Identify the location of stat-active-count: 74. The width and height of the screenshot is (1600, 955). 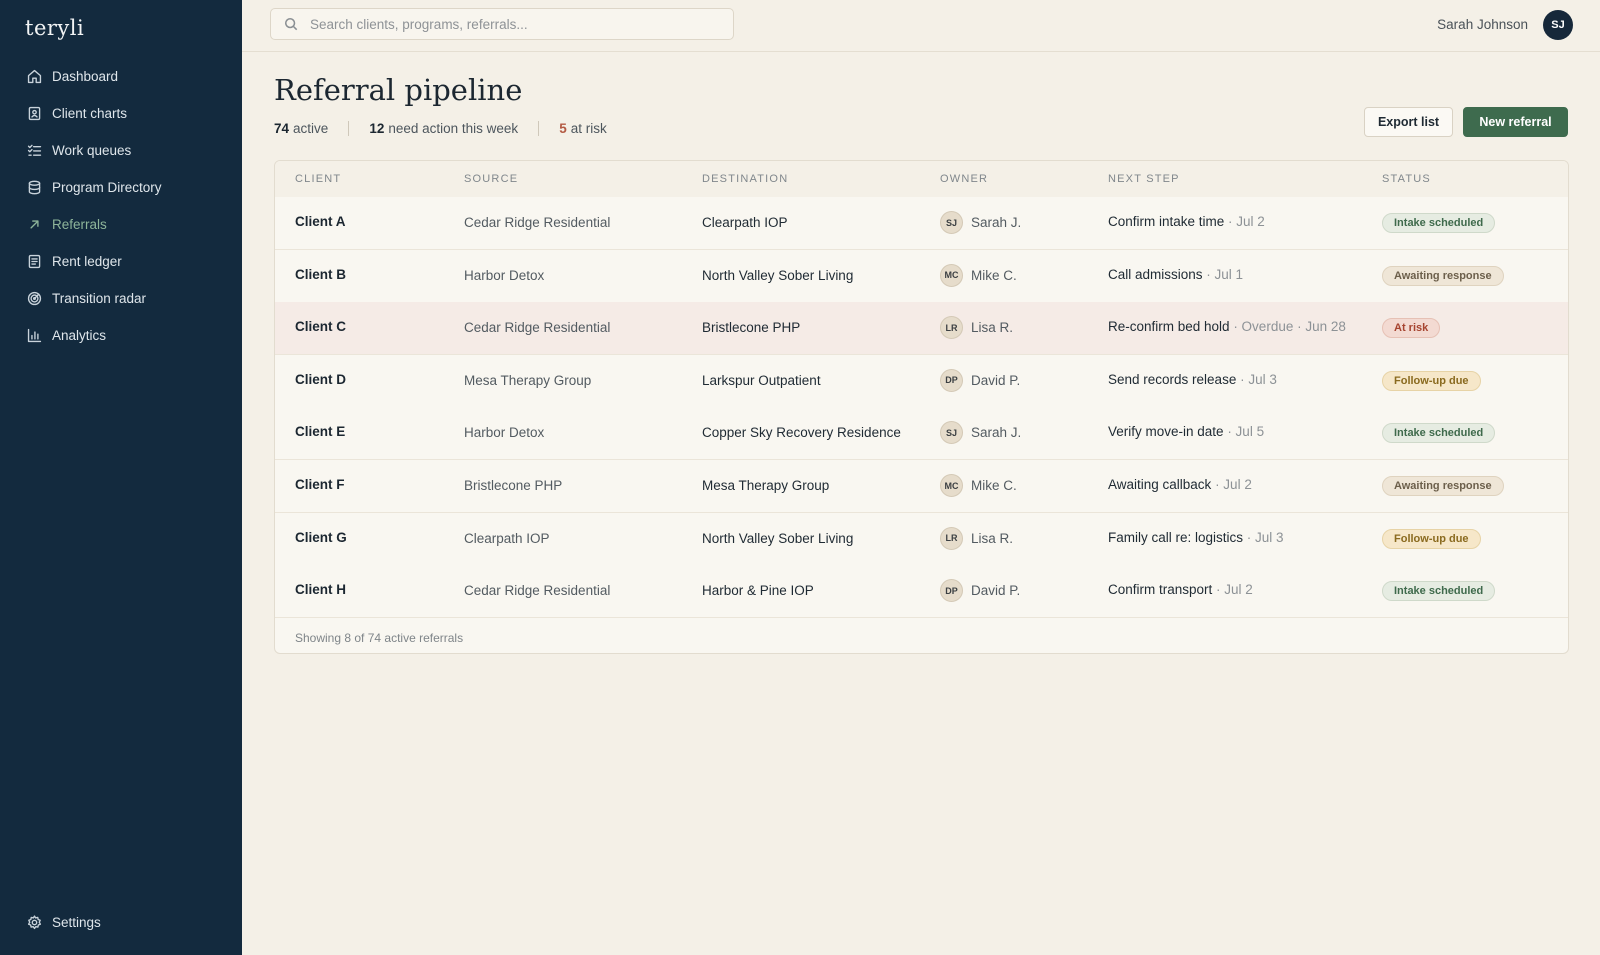
(282, 128).